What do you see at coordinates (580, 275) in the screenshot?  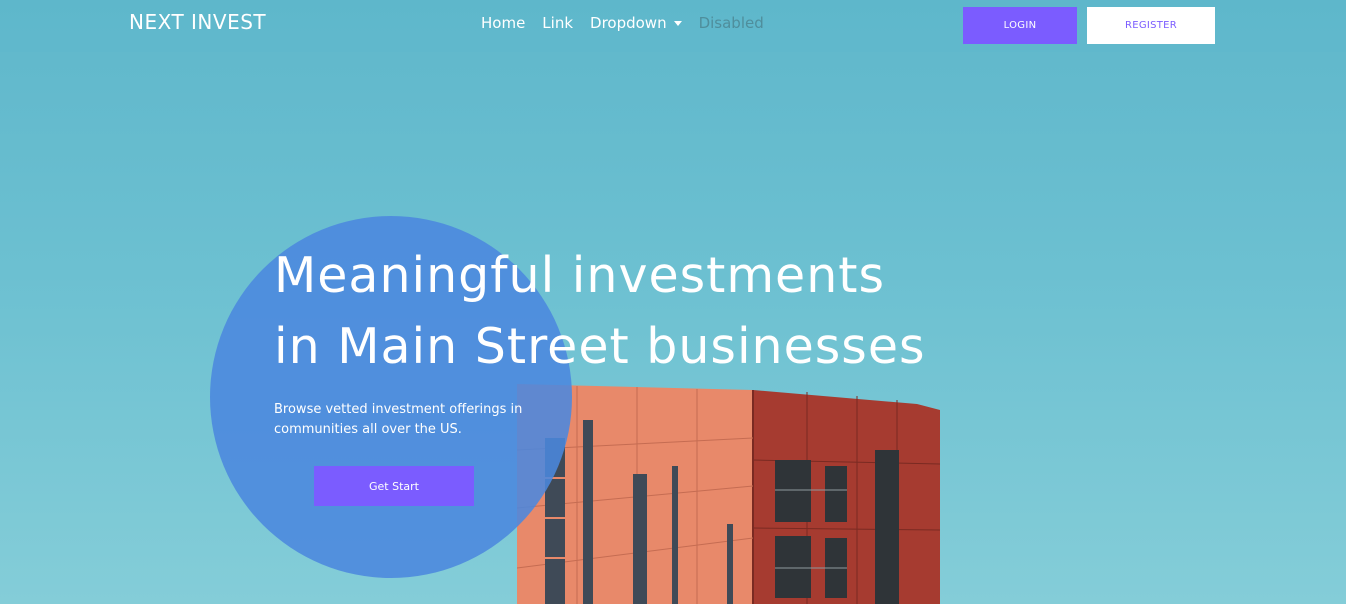 I see `hero-headline-line-1: Meaningful investments` at bounding box center [580, 275].